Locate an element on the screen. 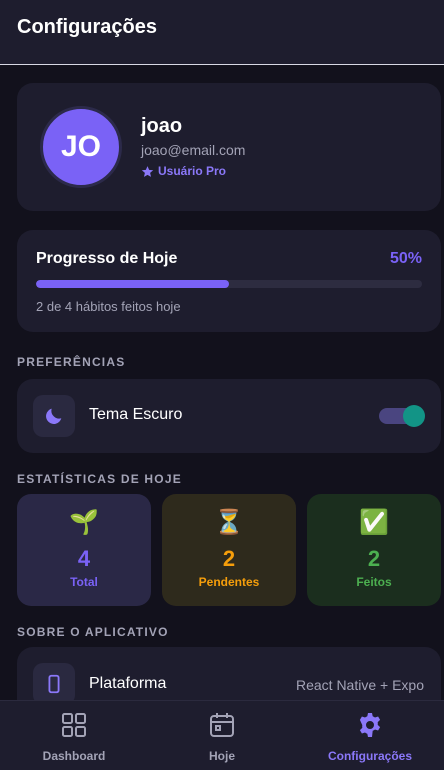 This screenshot has height=770, width=444. check-mark-icon: ✅ is located at coordinates (374, 522).